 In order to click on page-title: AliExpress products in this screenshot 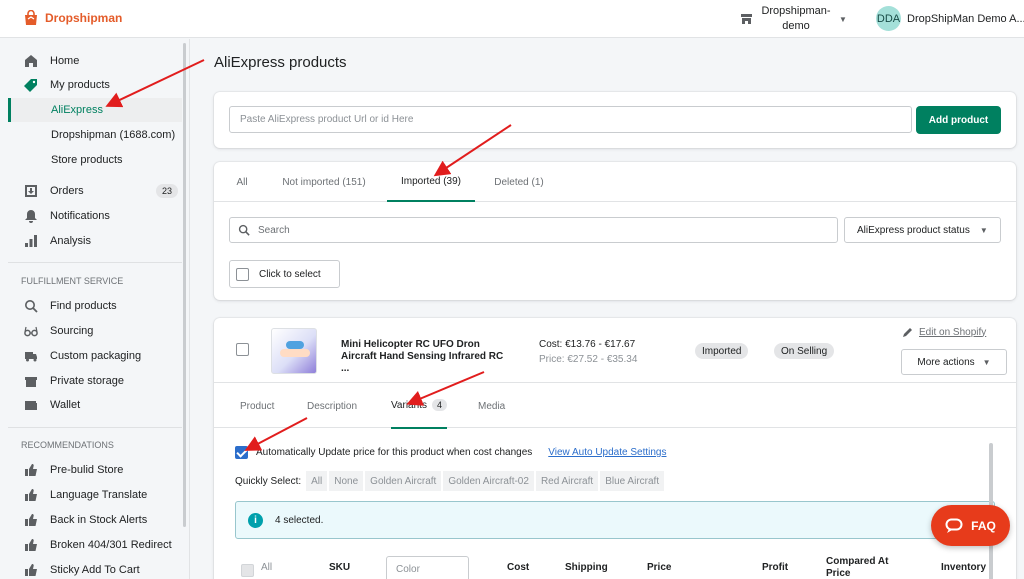, I will do `click(280, 62)`.